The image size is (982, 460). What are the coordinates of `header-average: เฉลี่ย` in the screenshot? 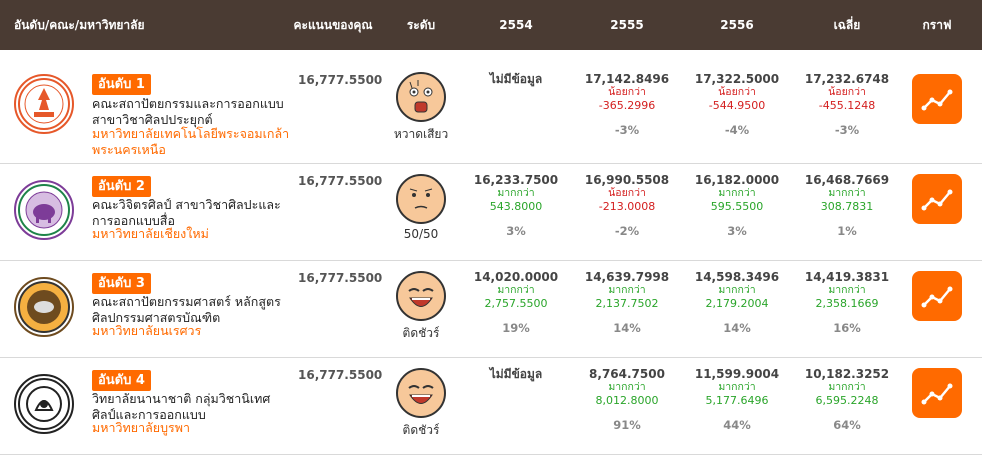 It's located at (847, 25).